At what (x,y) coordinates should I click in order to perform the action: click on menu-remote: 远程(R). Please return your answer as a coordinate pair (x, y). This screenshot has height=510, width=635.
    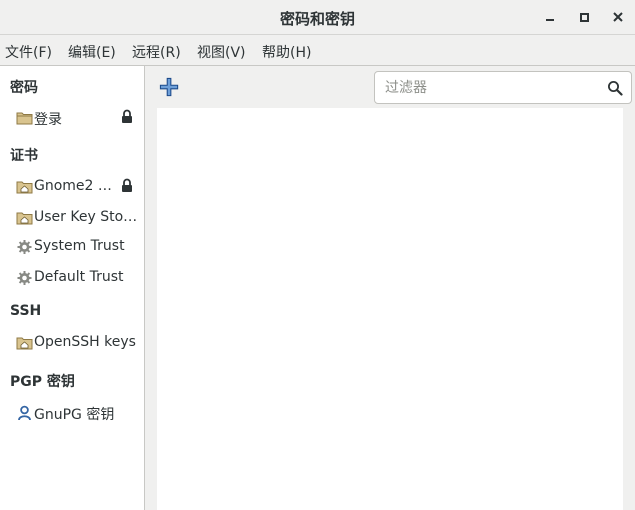
    Looking at the image, I should click on (156, 52).